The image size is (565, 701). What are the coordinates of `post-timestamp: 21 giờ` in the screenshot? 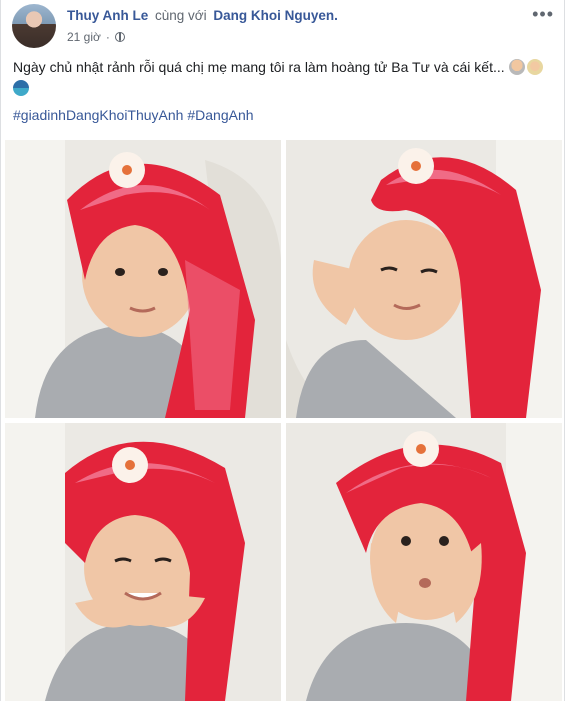 It's located at (84, 37).